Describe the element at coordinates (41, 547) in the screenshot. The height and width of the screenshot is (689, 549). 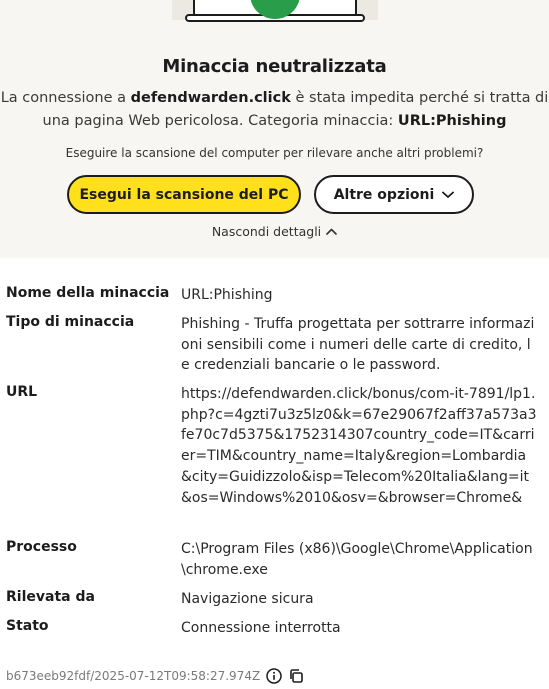
I see `detail-key: Processo` at that location.